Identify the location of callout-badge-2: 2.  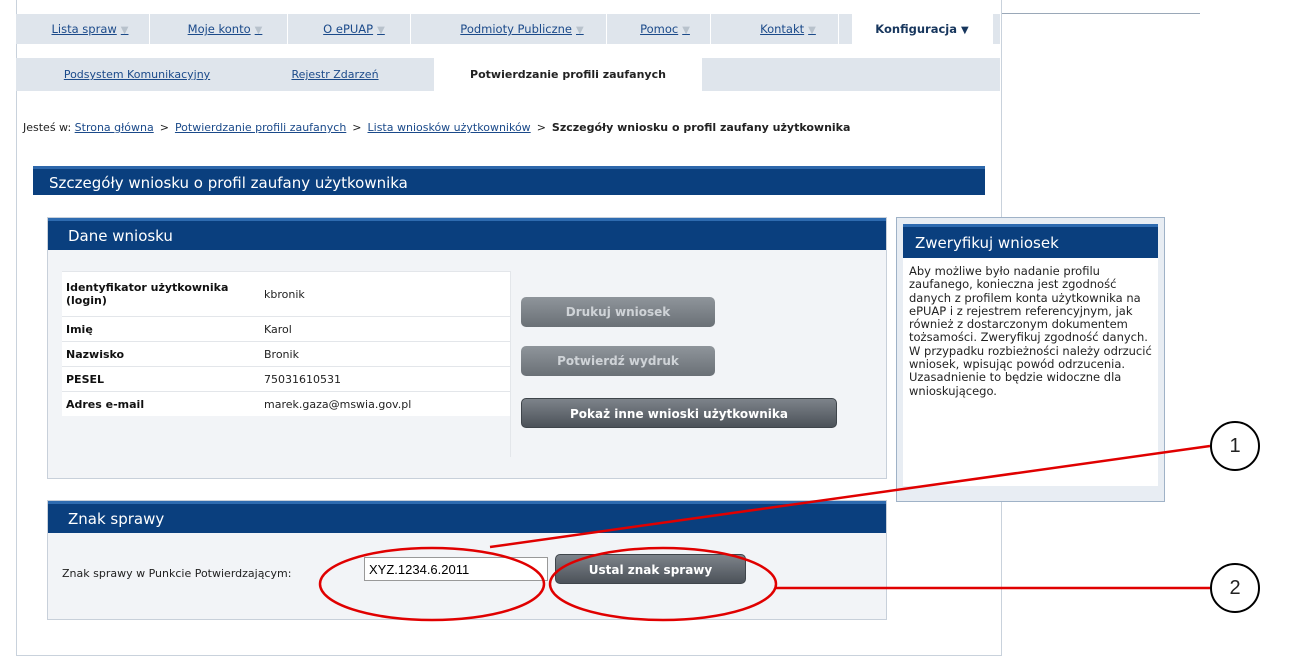
(1235, 588).